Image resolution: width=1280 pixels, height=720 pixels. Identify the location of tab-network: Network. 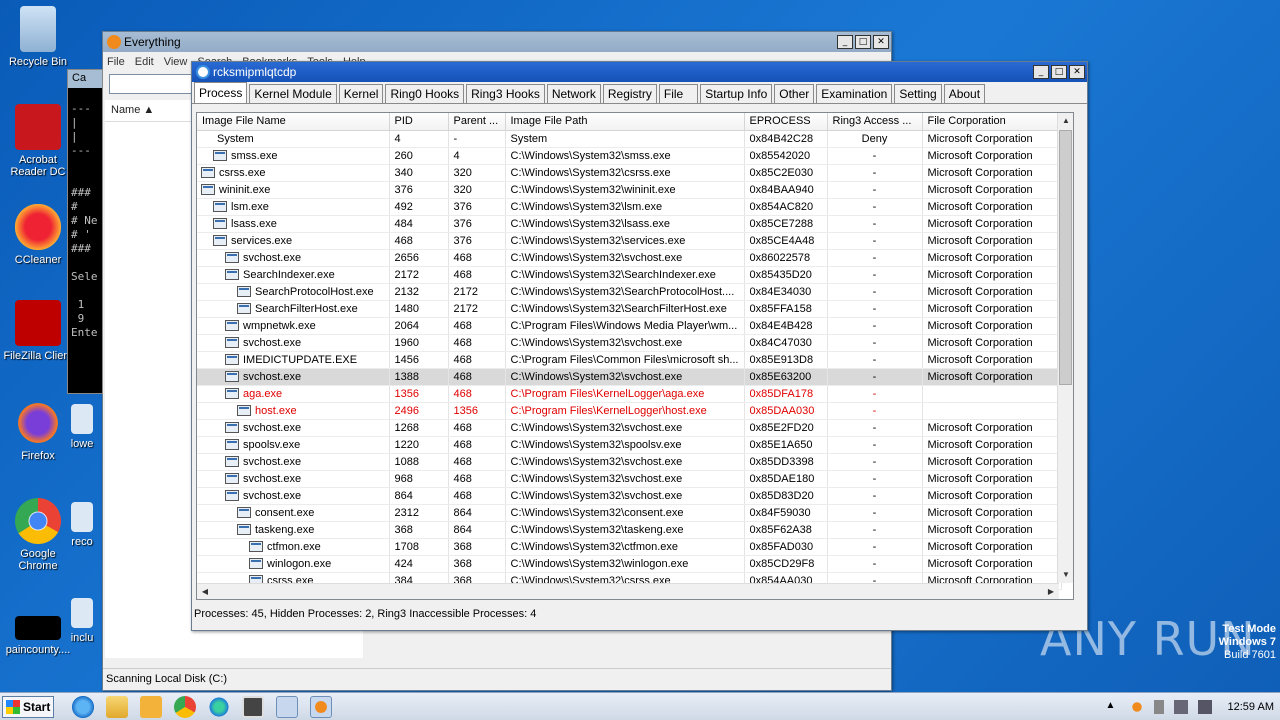
(573, 93).